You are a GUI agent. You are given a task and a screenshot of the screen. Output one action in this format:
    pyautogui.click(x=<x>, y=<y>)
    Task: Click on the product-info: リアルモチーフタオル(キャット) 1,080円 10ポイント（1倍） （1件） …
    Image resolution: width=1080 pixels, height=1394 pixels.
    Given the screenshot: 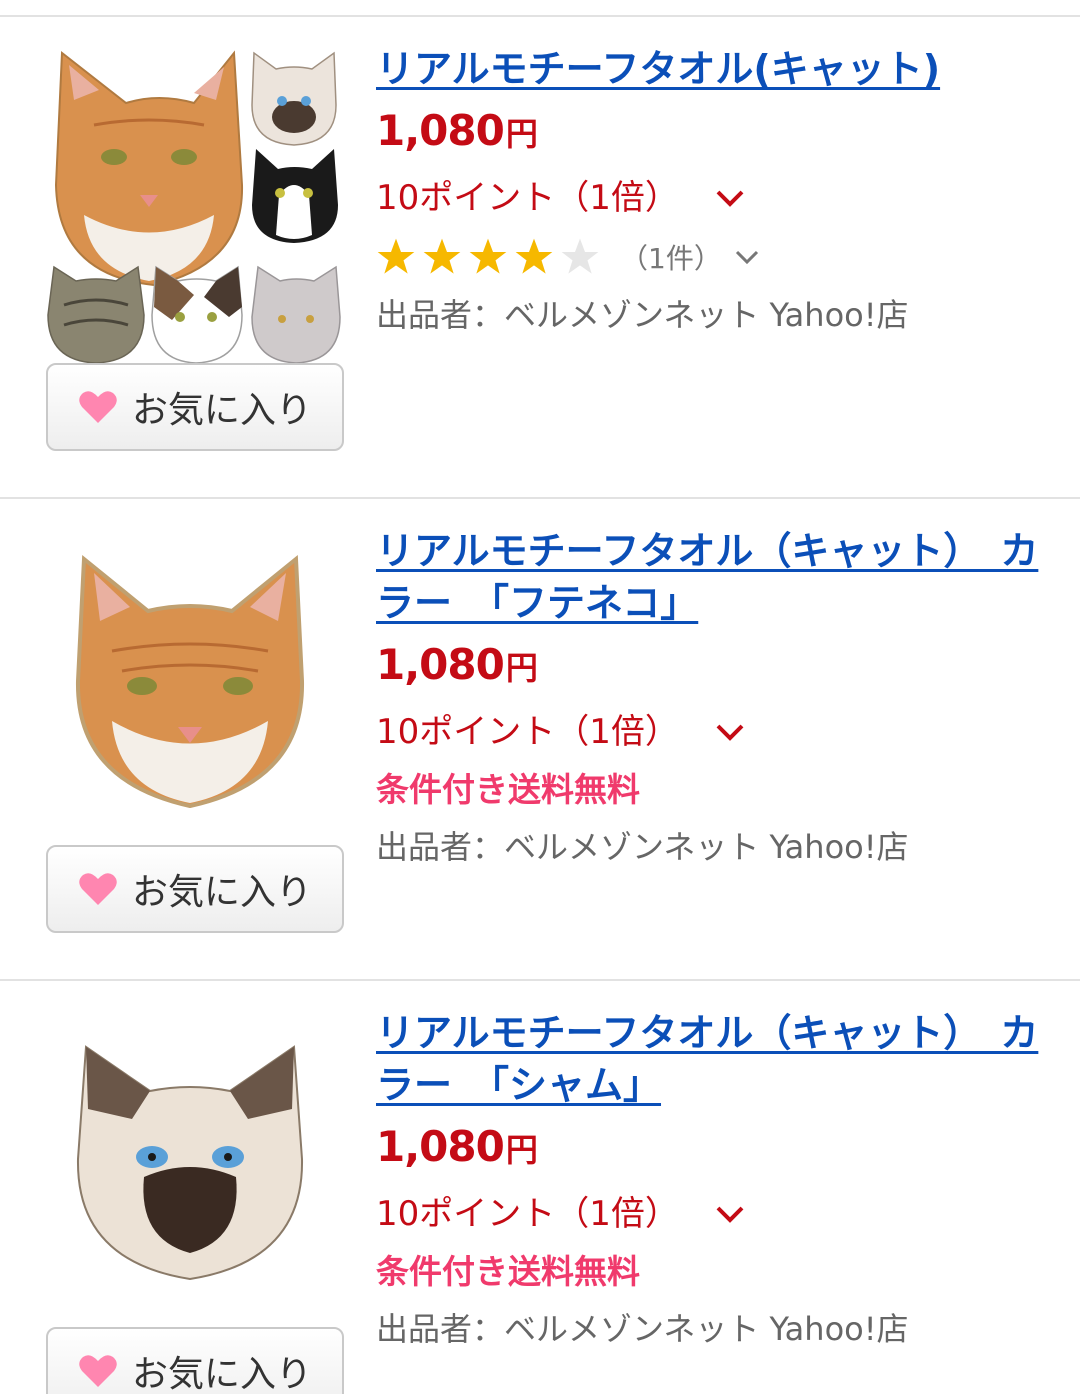 What is the action you would take?
    pyautogui.click(x=723, y=193)
    